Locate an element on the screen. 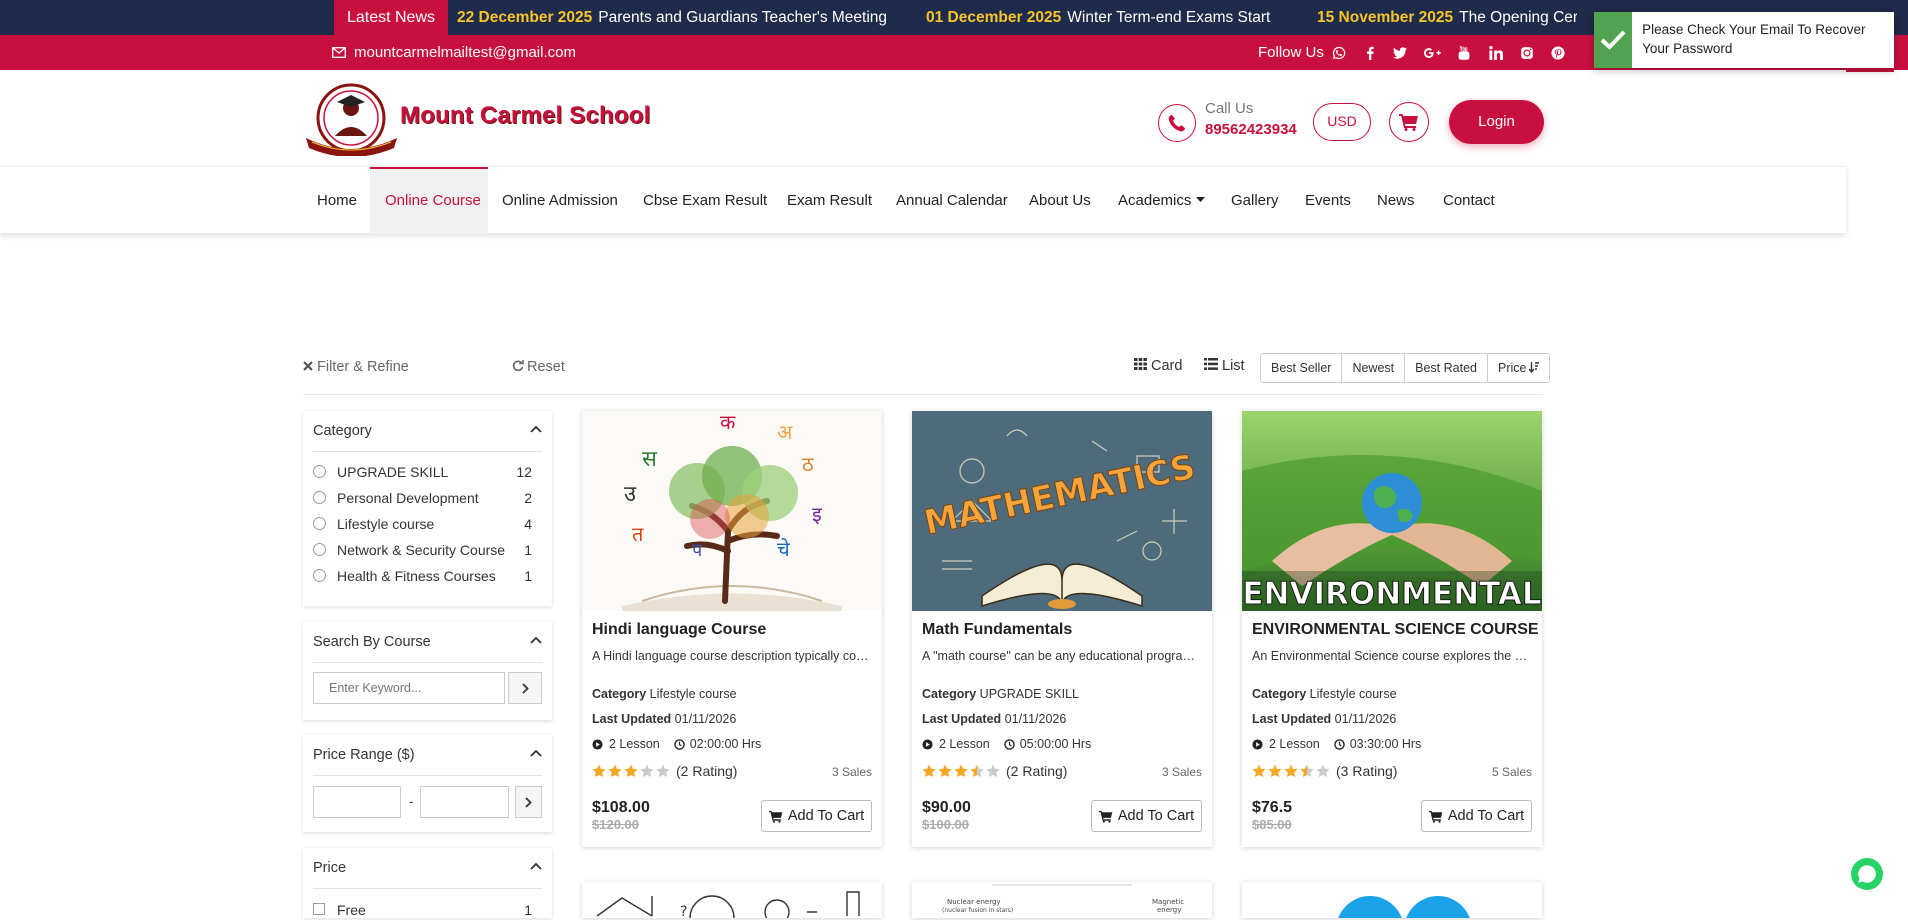  cart-button is located at coordinates (1409, 122).